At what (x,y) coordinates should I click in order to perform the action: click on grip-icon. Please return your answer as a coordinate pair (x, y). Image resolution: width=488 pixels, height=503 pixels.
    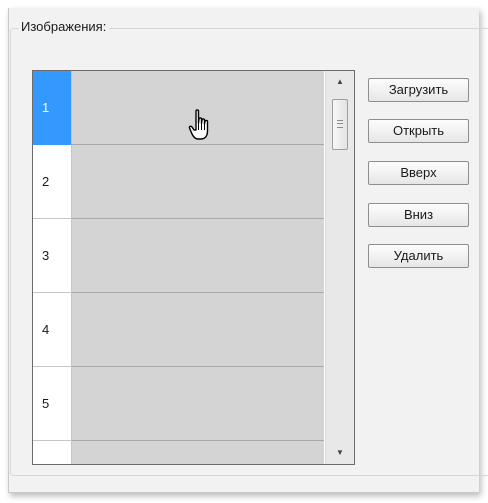
    Looking at the image, I should click on (340, 124).